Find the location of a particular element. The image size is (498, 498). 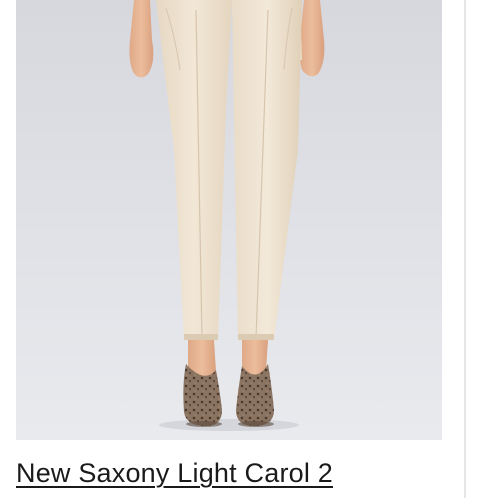

product-name-link-text: New Saxony Light Carol 2 is located at coordinates (174, 473).